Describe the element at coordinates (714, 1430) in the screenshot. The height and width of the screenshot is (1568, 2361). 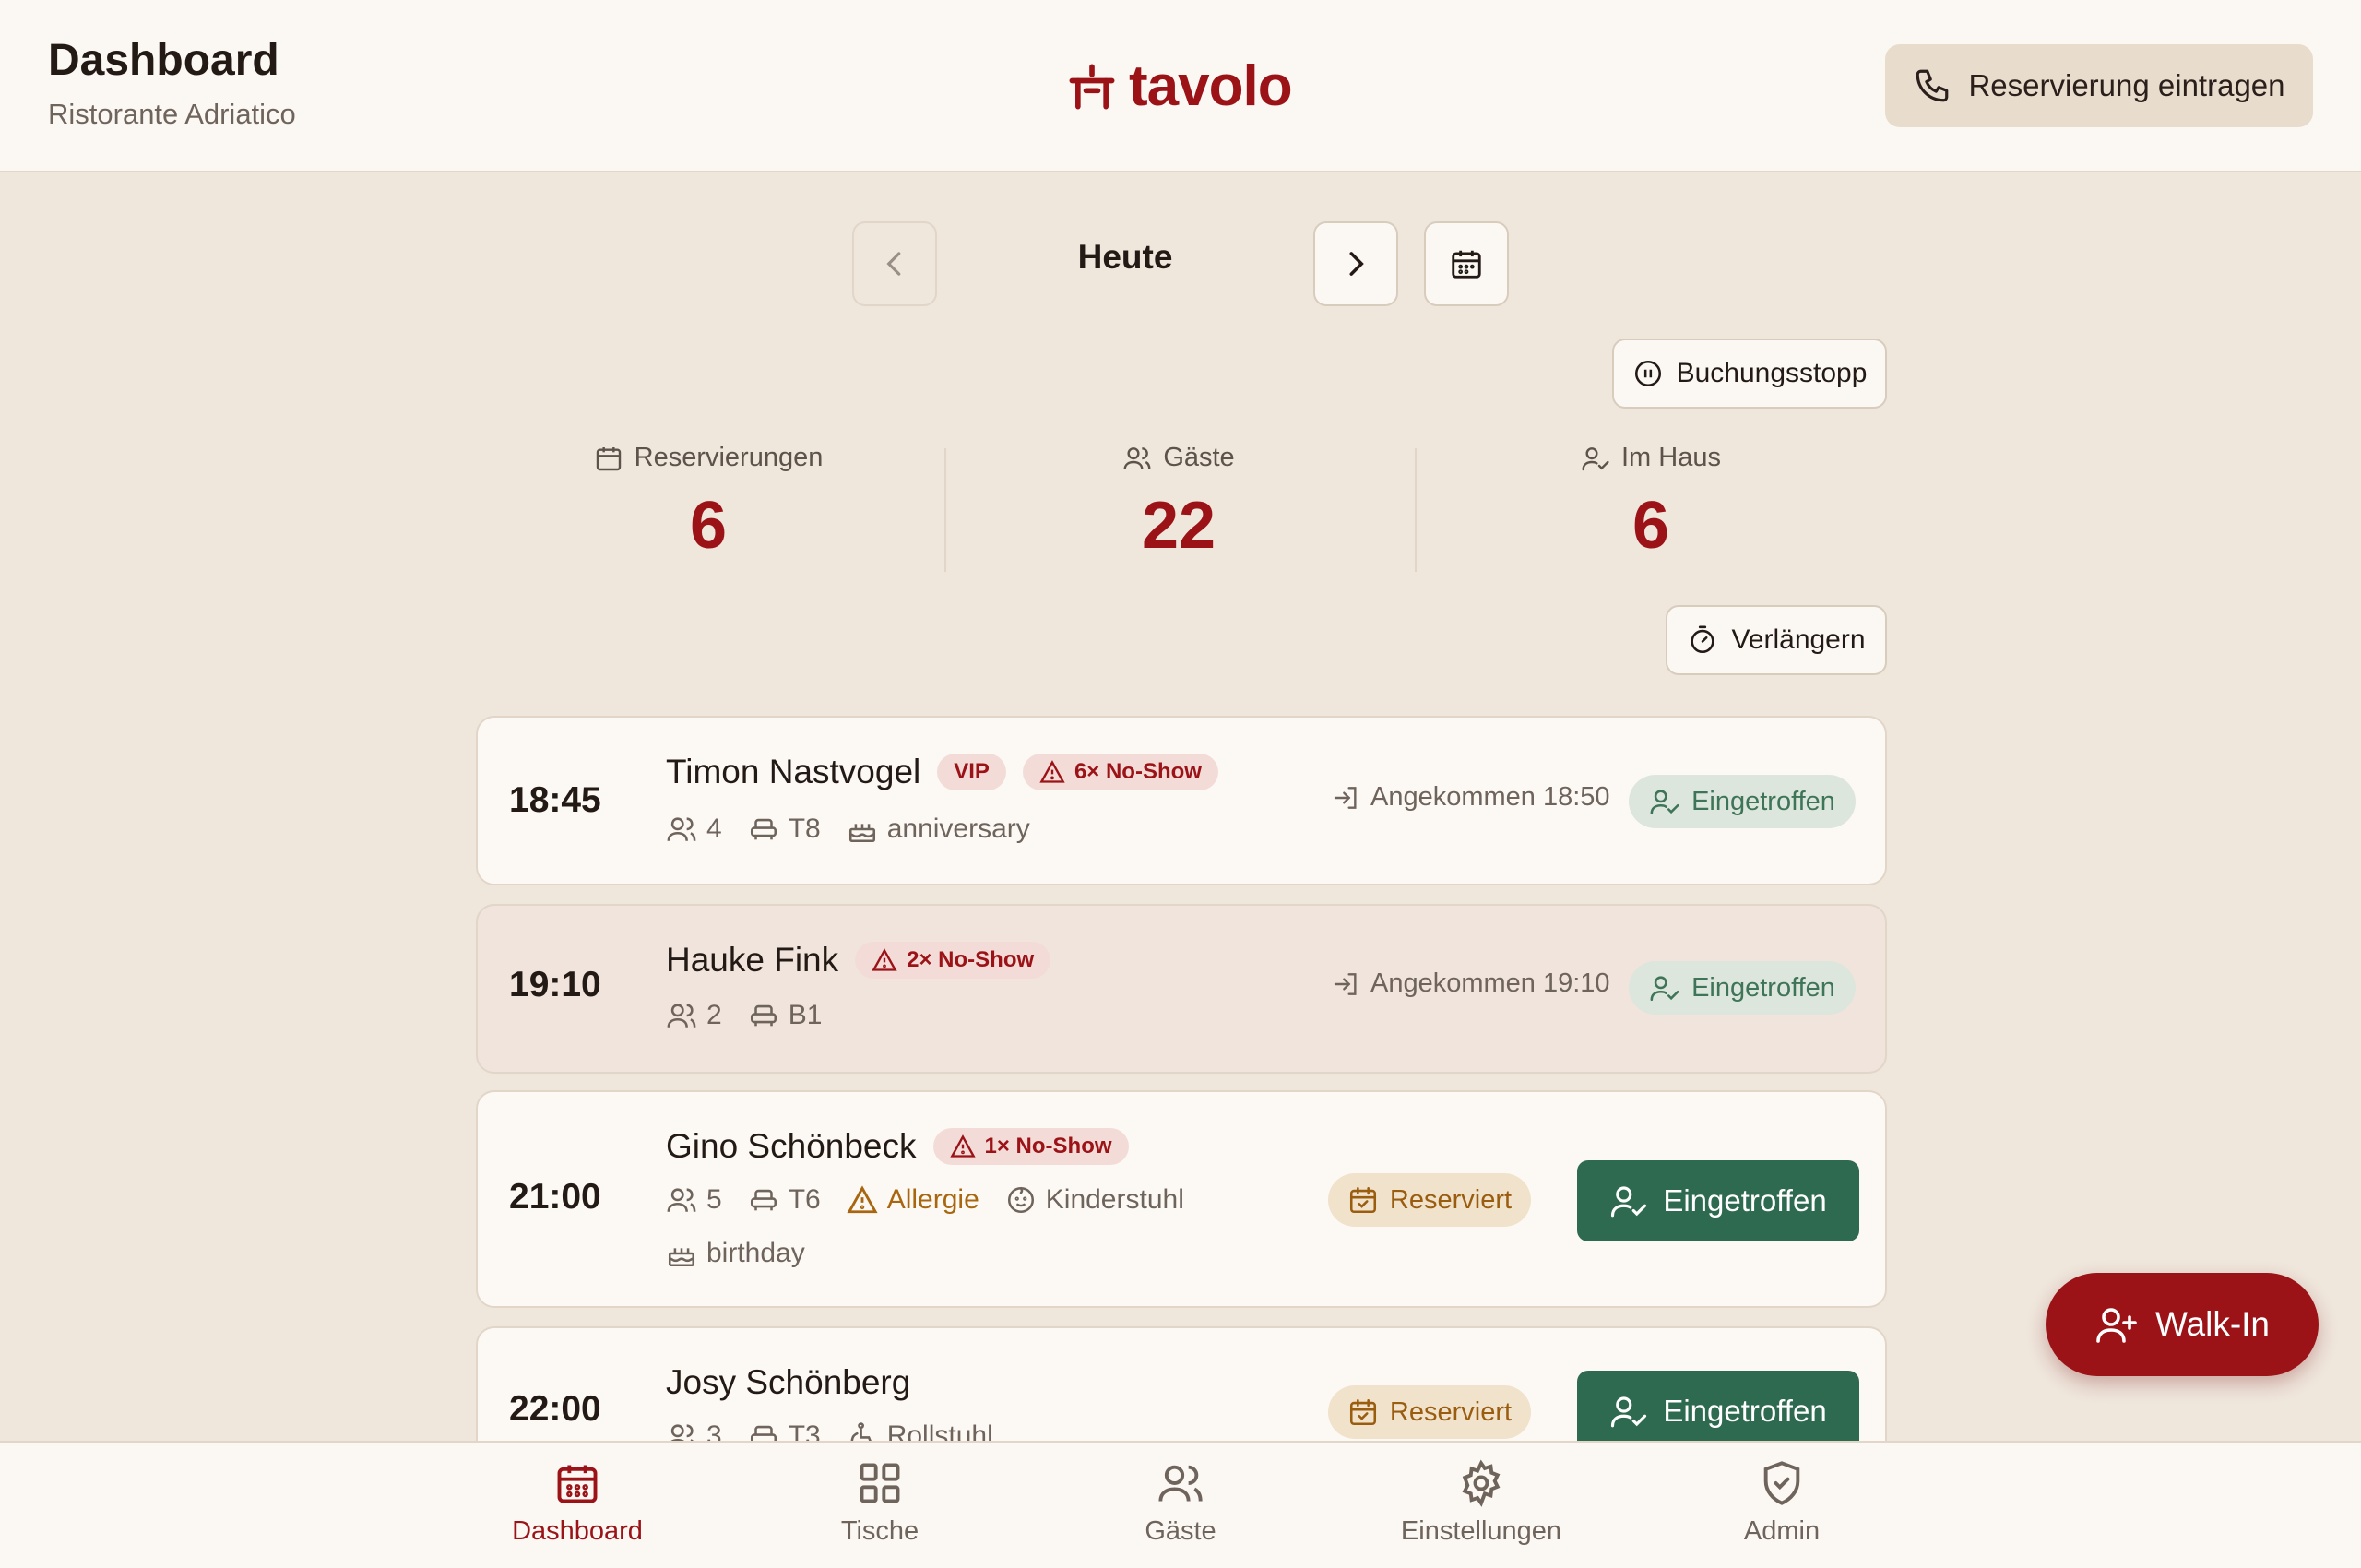
I see `party-size-value: 3` at that location.